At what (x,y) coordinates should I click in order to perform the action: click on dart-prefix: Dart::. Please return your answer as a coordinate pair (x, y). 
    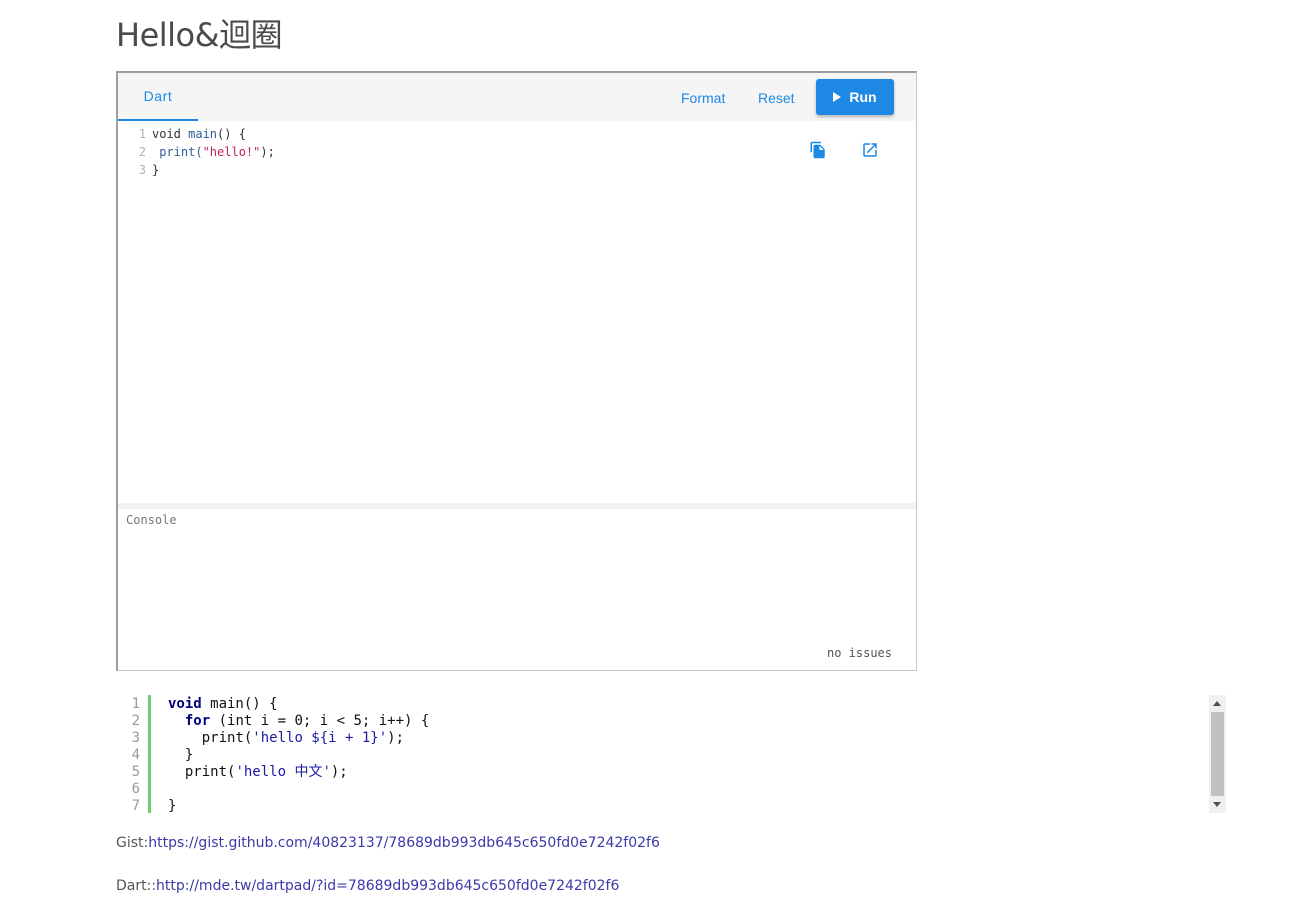
    Looking at the image, I should click on (136, 886).